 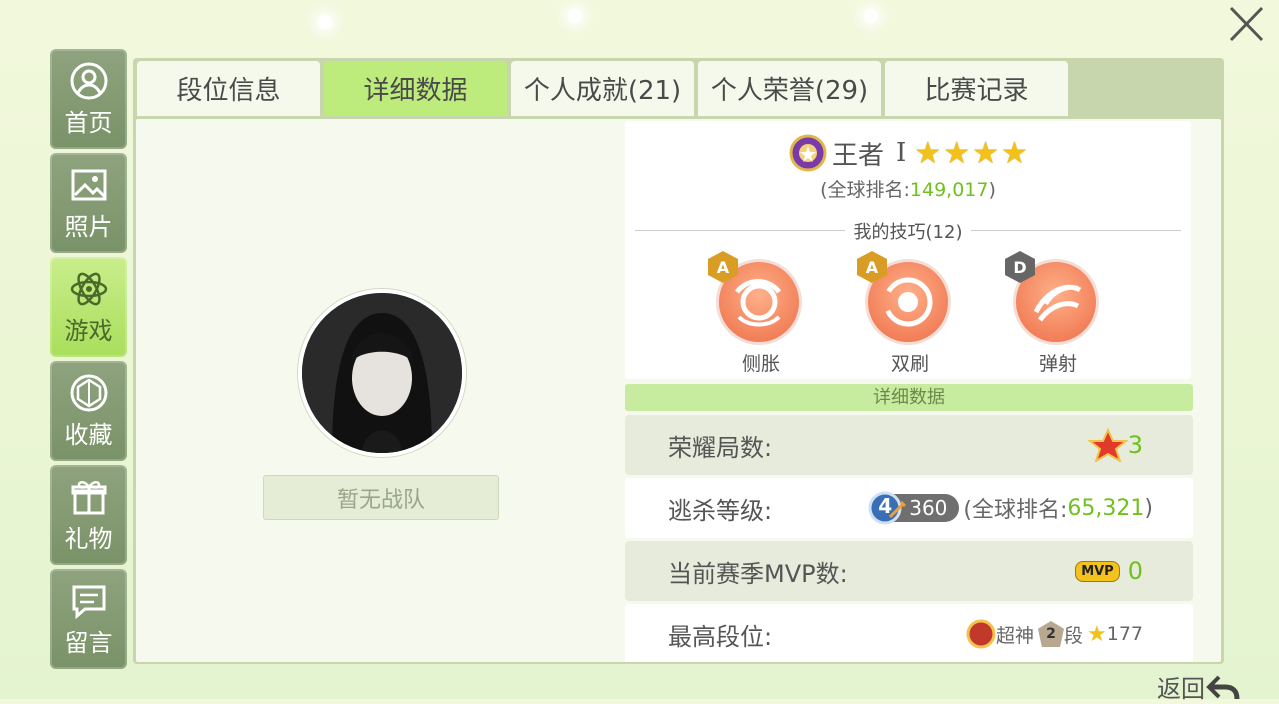 I want to click on stat-row-battle-royale-level: 逃杀等级: 4 360 (全球排名: 65,321), so click(x=909, y=508).